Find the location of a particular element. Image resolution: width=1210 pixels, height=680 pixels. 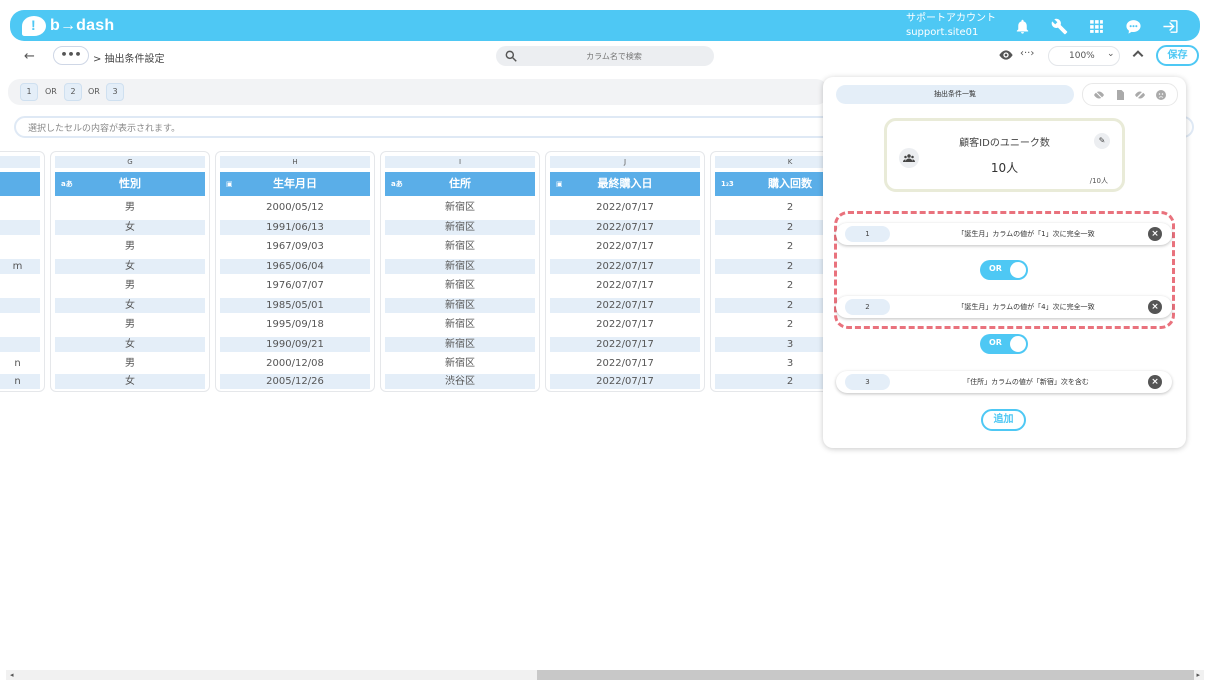

sad-face-icon is located at coordinates (1161, 95).